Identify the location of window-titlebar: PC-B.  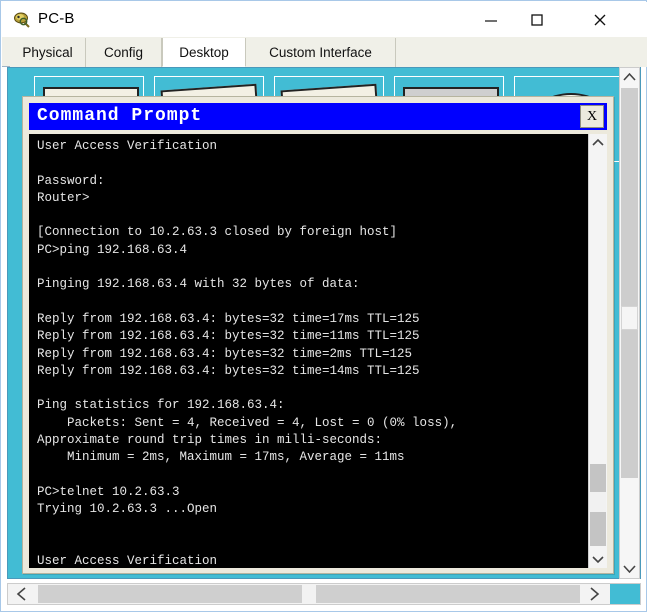
(324, 19).